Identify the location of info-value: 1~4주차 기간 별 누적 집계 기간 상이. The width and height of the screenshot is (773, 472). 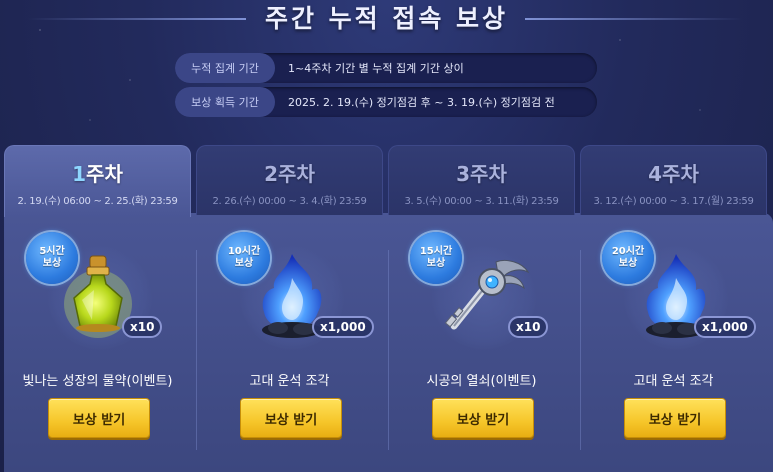
(376, 68).